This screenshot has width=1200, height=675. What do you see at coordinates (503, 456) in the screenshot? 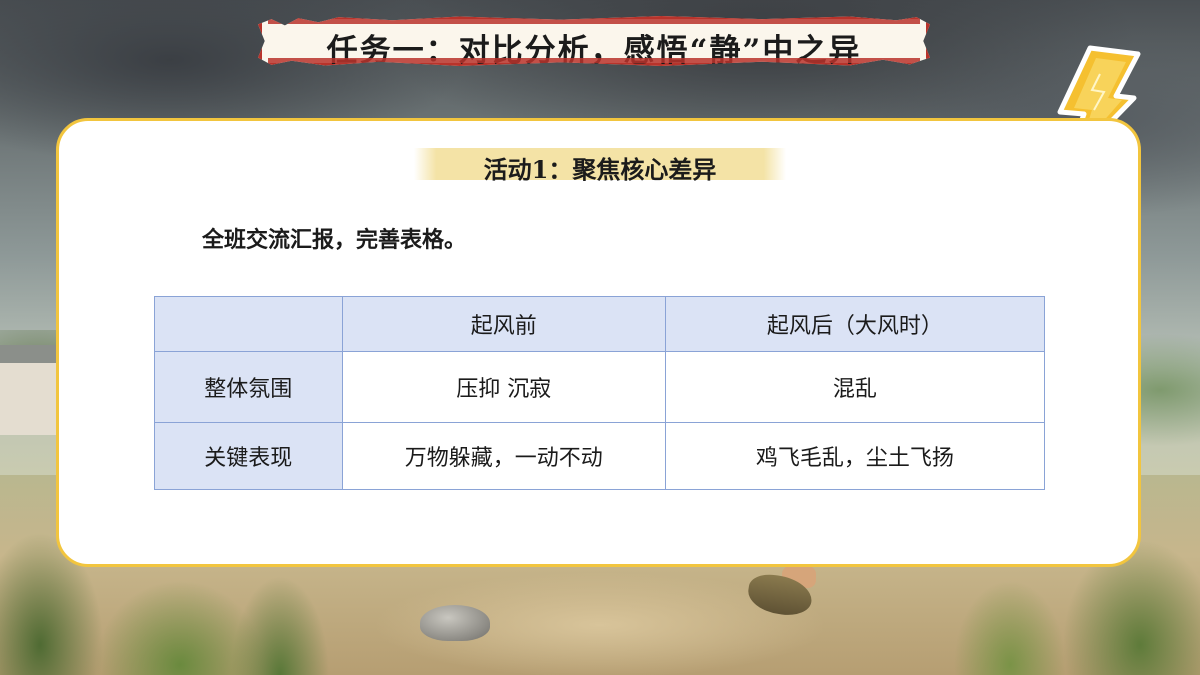
I see `cell-performance-before: 万物躲藏，一动不动` at bounding box center [503, 456].